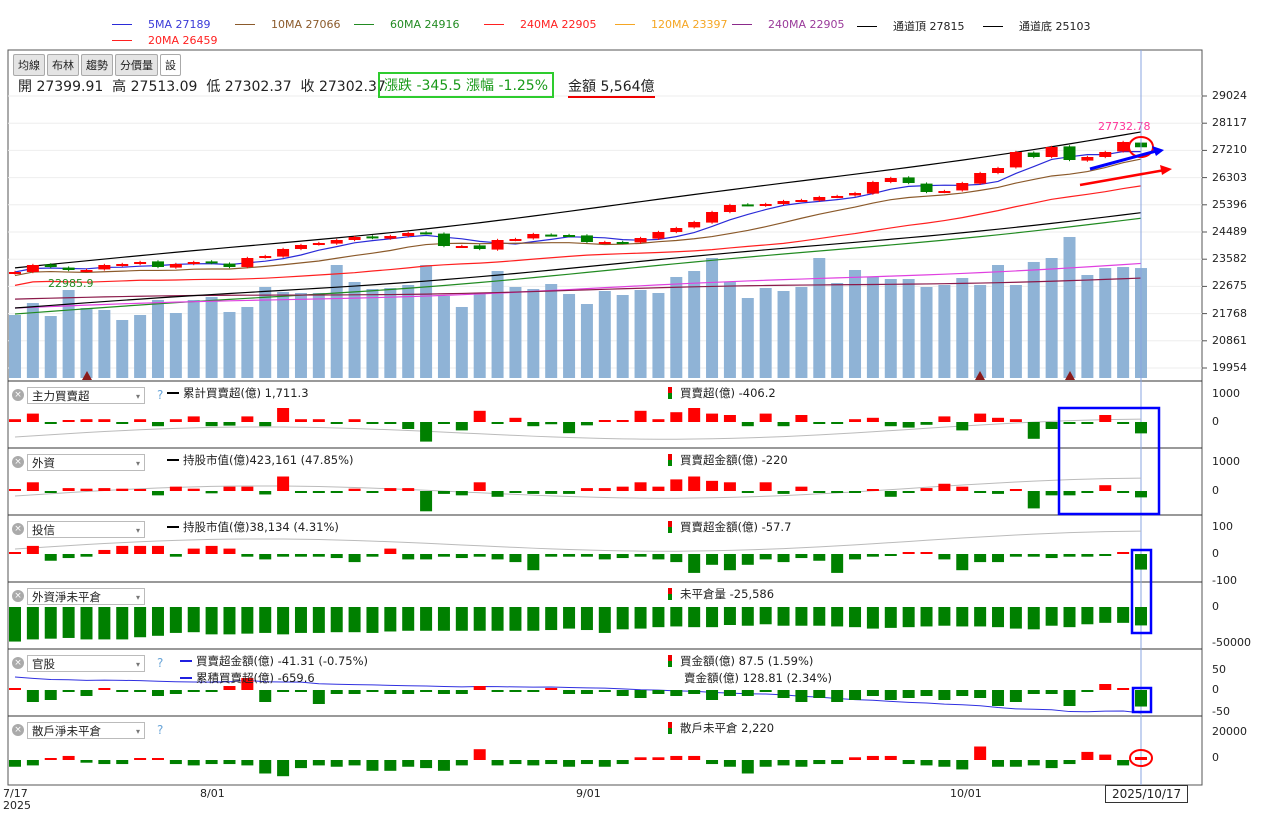 The height and width of the screenshot is (813, 1269). What do you see at coordinates (86, 395) in the screenshot?
I see `indicator-select: 主力買賣超 ▾` at bounding box center [86, 395].